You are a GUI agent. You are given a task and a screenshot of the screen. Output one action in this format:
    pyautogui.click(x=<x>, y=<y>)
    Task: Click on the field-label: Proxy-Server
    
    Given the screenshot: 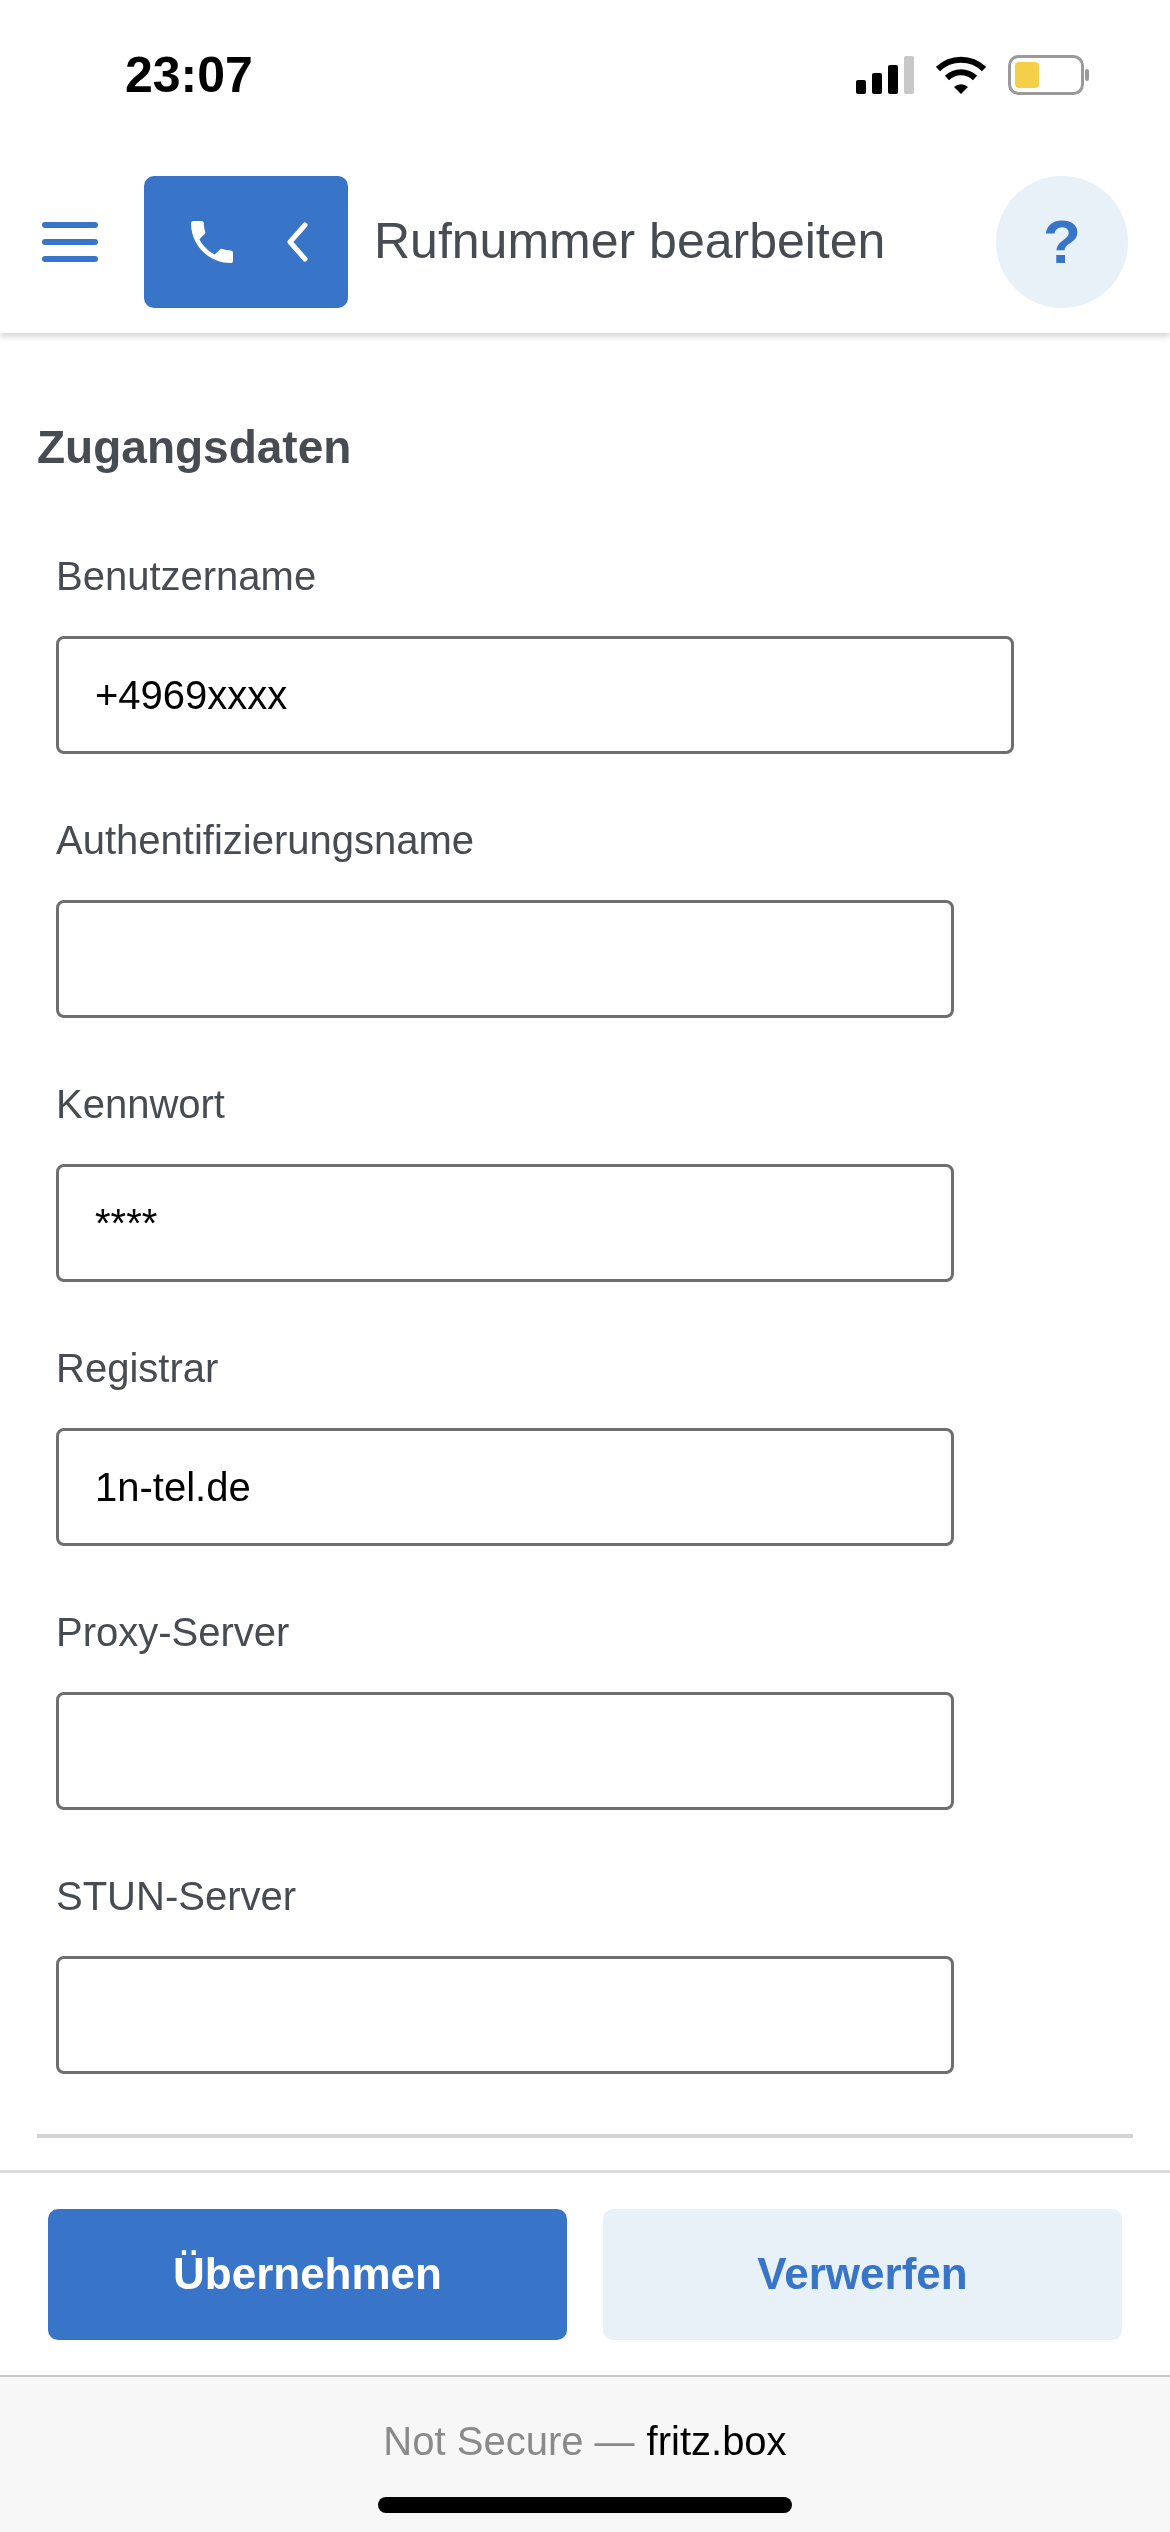 What is the action you would take?
    pyautogui.click(x=173, y=1632)
    